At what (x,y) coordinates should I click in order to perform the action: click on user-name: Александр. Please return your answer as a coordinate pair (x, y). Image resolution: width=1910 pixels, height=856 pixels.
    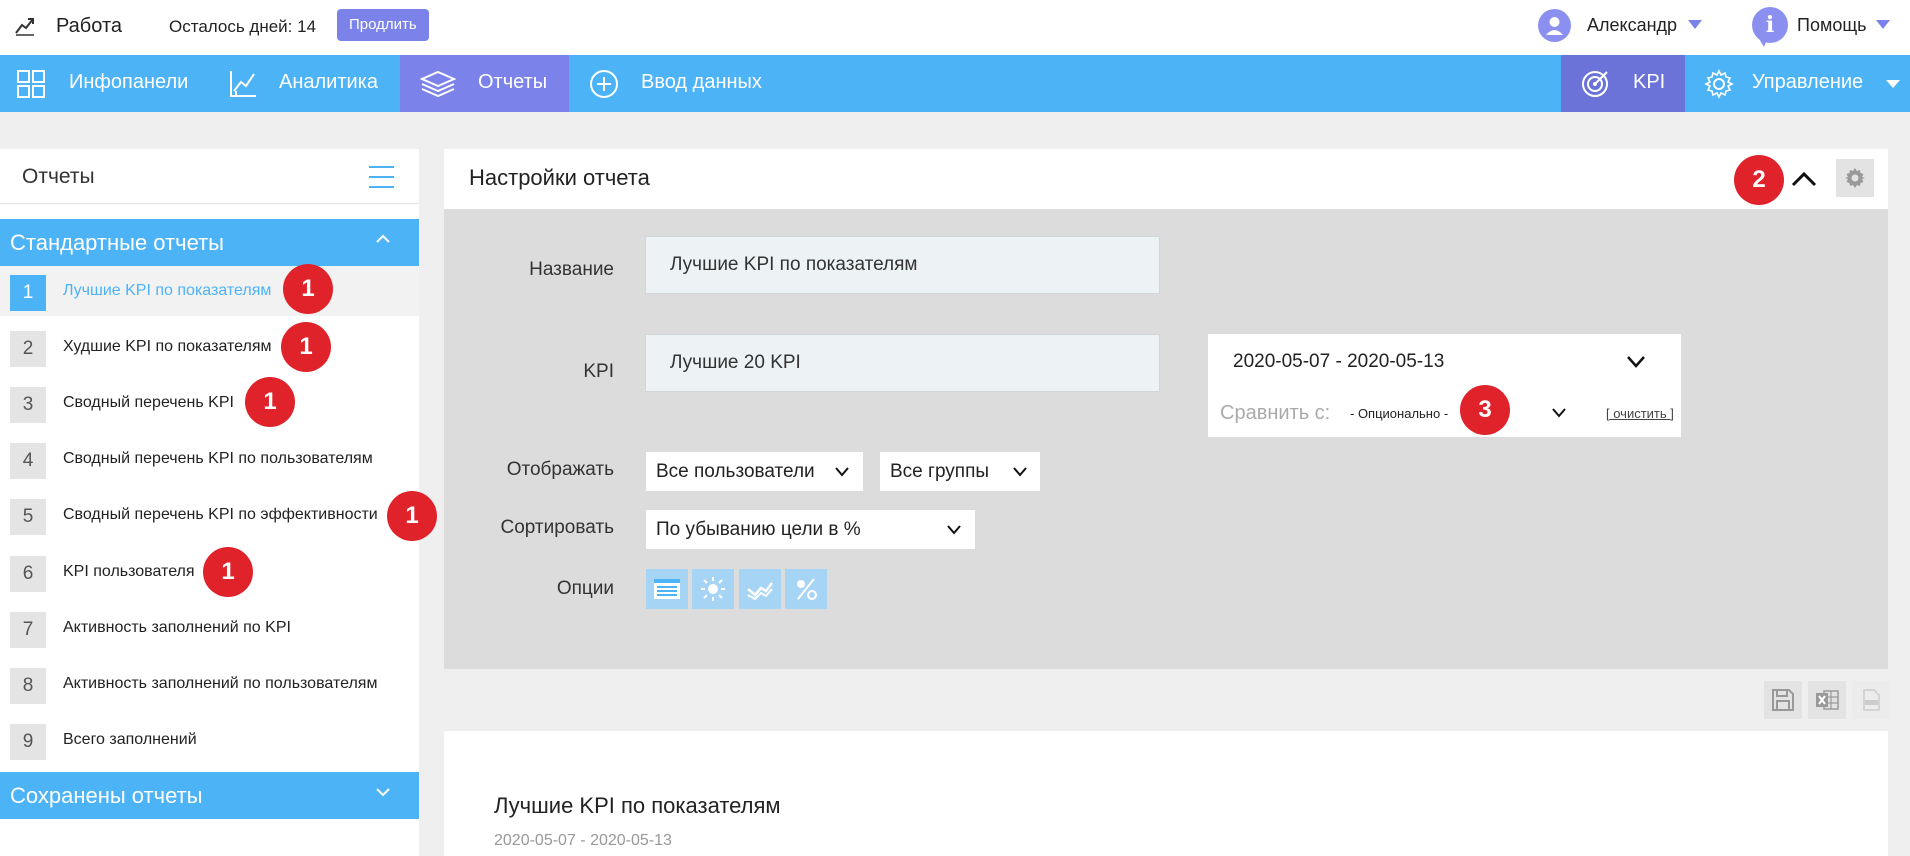
    Looking at the image, I should click on (1632, 25).